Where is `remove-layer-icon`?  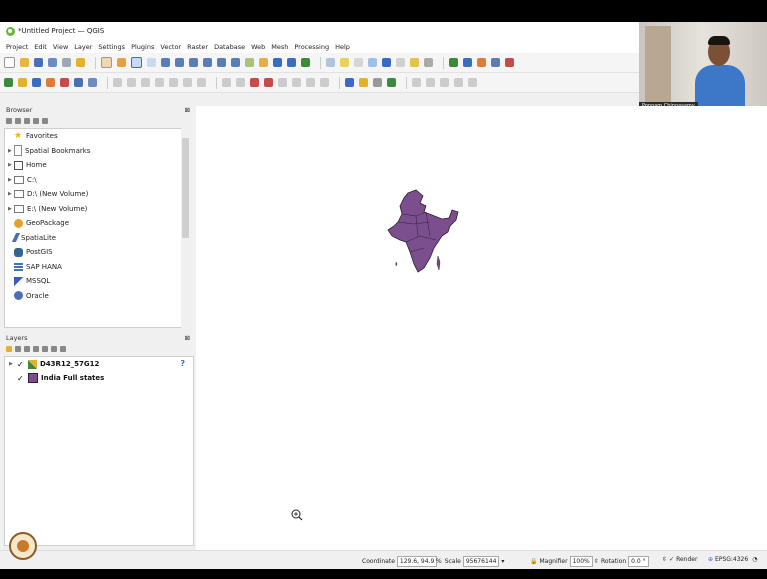
remove-layer-icon is located at coordinates (63, 349).